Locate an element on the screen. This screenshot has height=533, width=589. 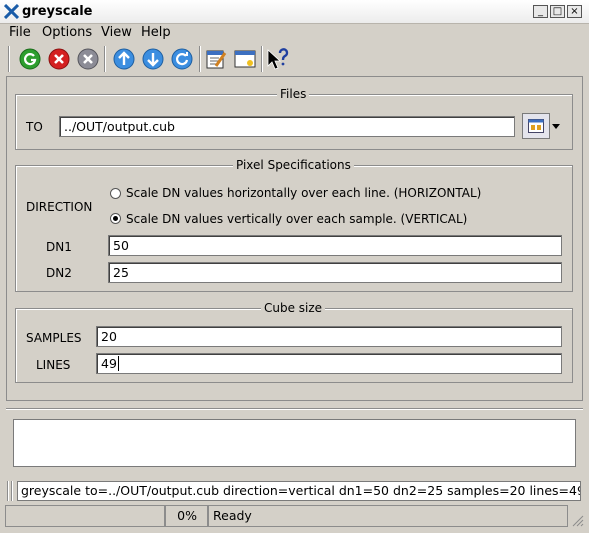
resize-grip-icon is located at coordinates (577, 520).